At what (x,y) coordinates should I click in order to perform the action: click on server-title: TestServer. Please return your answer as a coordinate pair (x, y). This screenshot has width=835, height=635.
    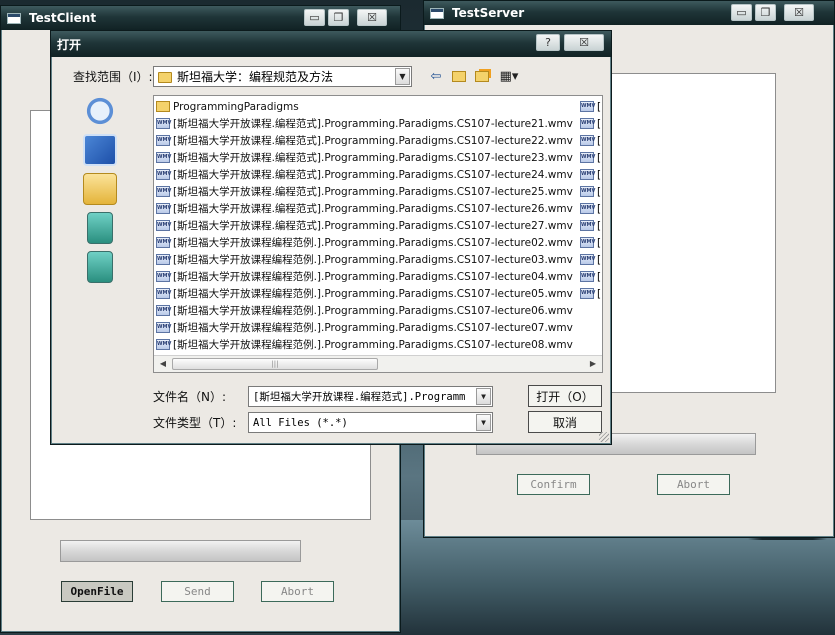
    Looking at the image, I should click on (488, 13).